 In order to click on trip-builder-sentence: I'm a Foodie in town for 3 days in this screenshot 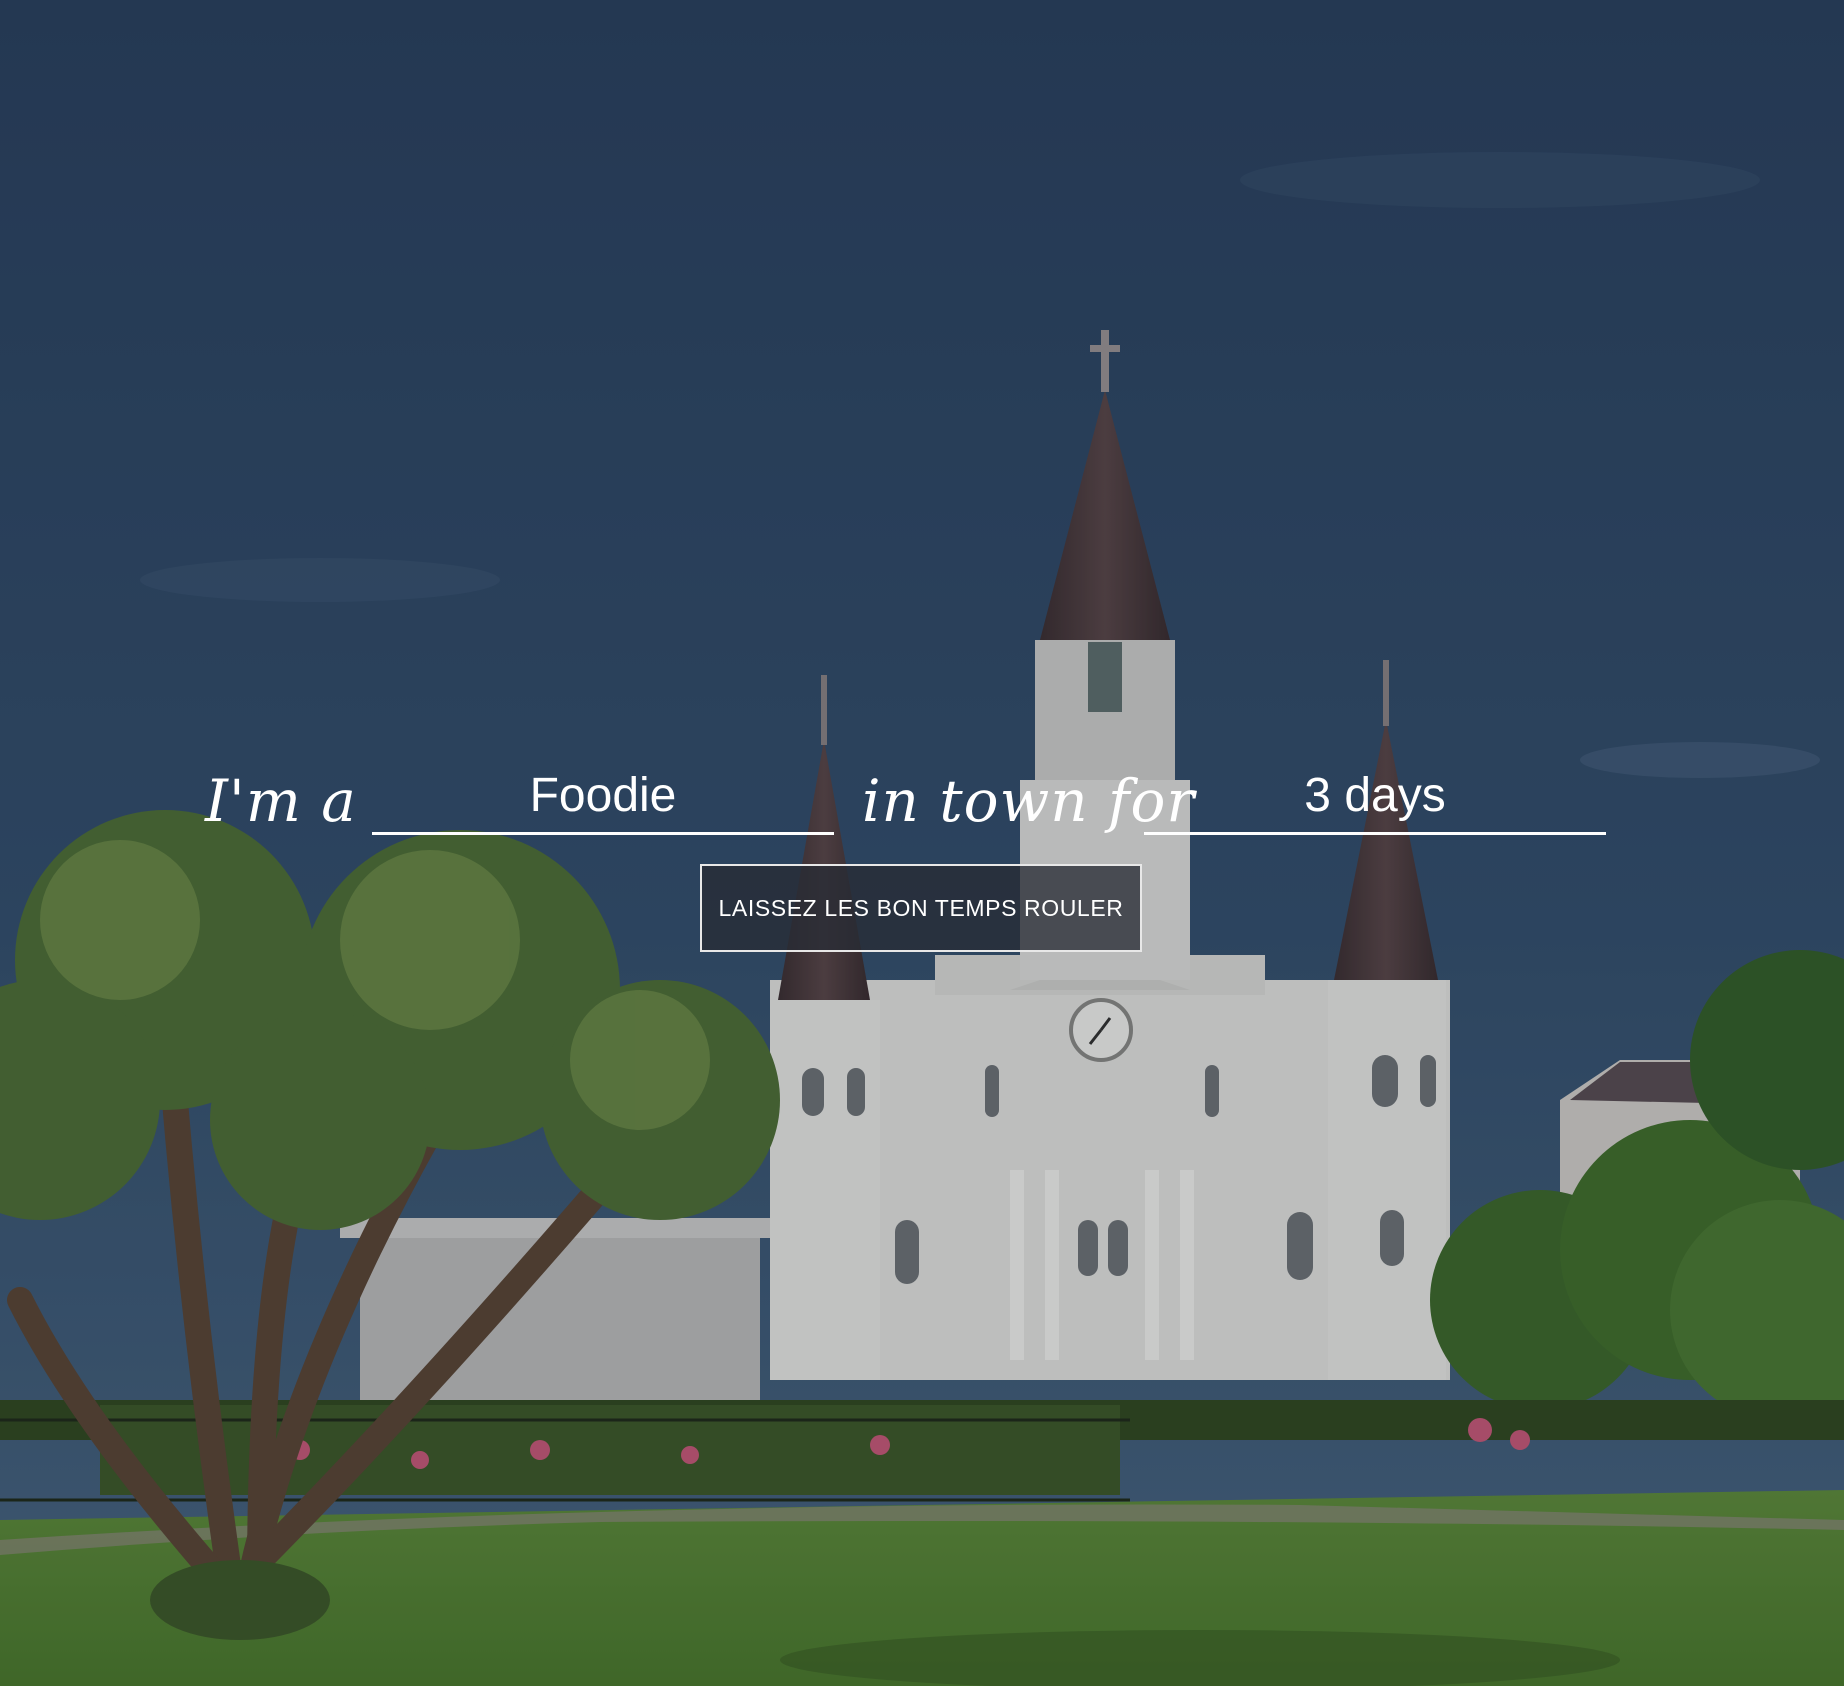, I will do `click(922, 800)`.